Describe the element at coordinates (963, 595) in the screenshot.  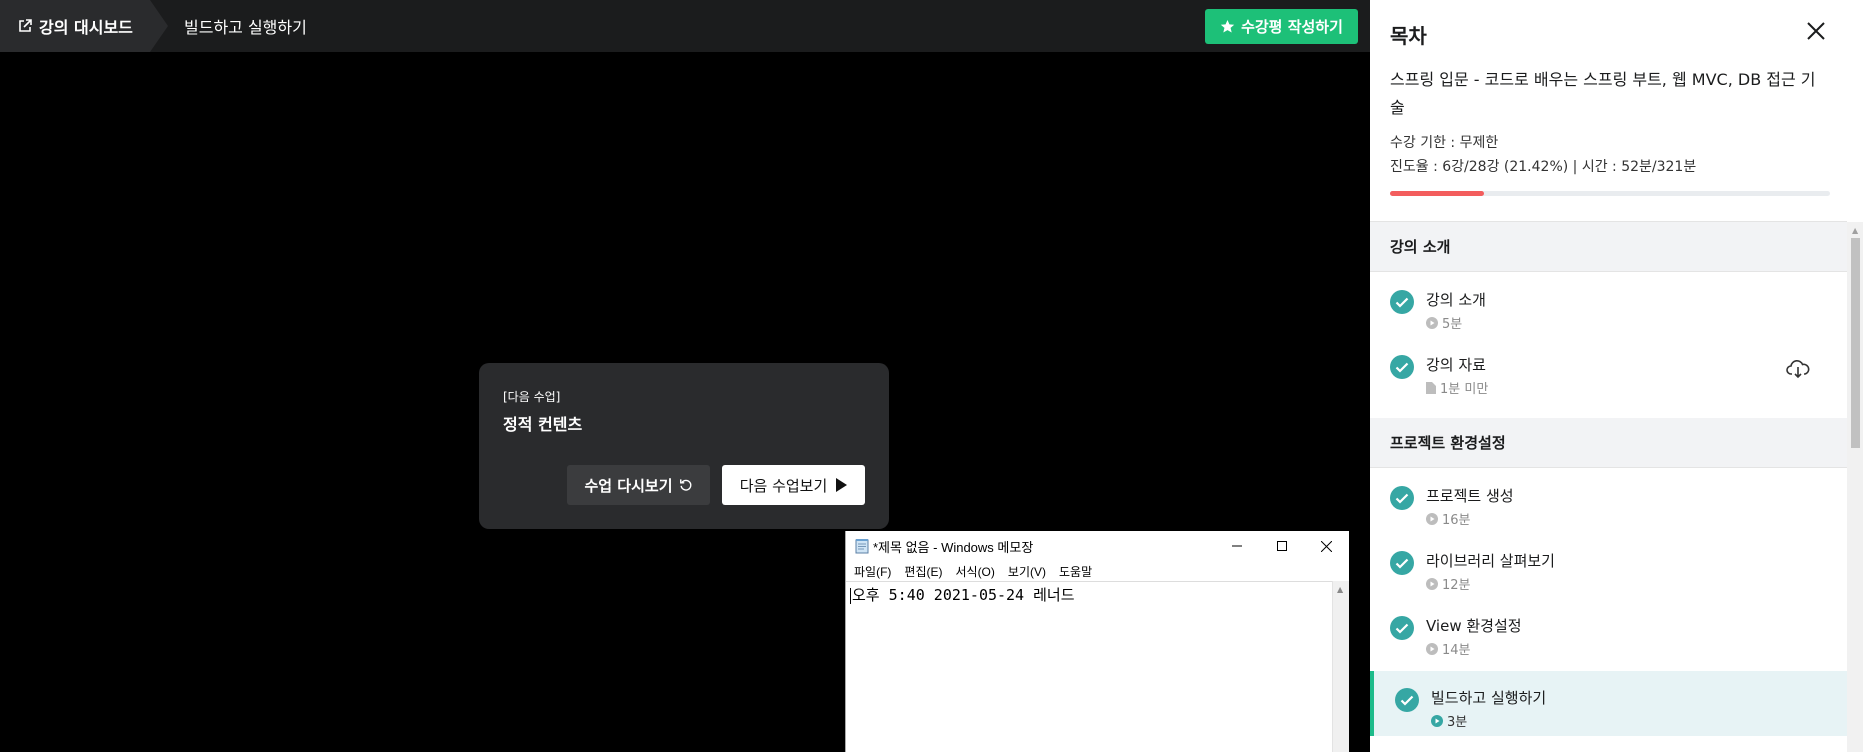
I see `notepad-content: 오후 5:40 2021-05-24 레너드` at that location.